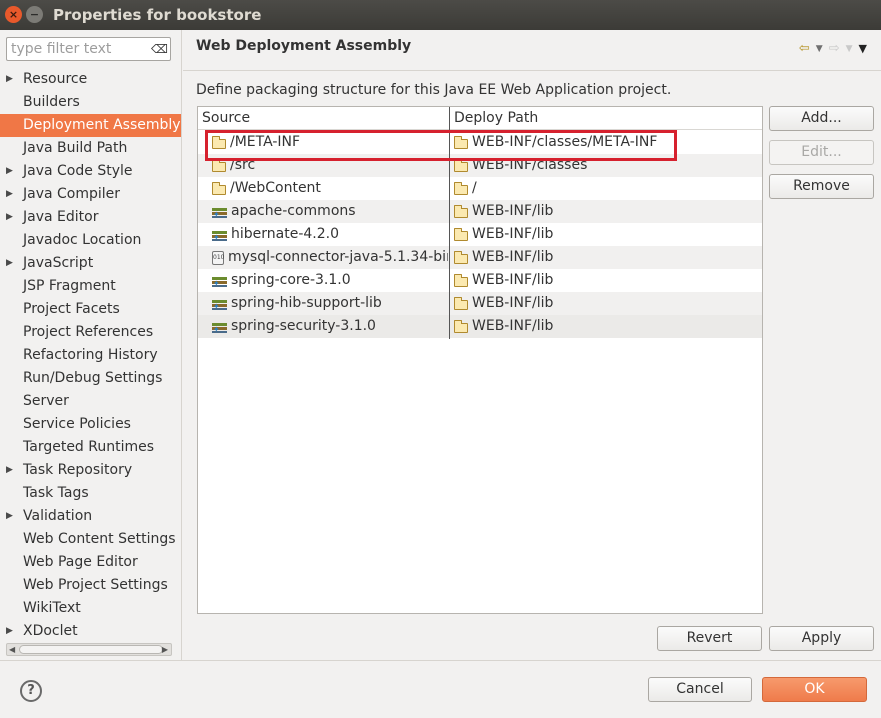 The height and width of the screenshot is (718, 881). What do you see at coordinates (12, 649) in the screenshot?
I see `scroll-left-icon: ◀` at bounding box center [12, 649].